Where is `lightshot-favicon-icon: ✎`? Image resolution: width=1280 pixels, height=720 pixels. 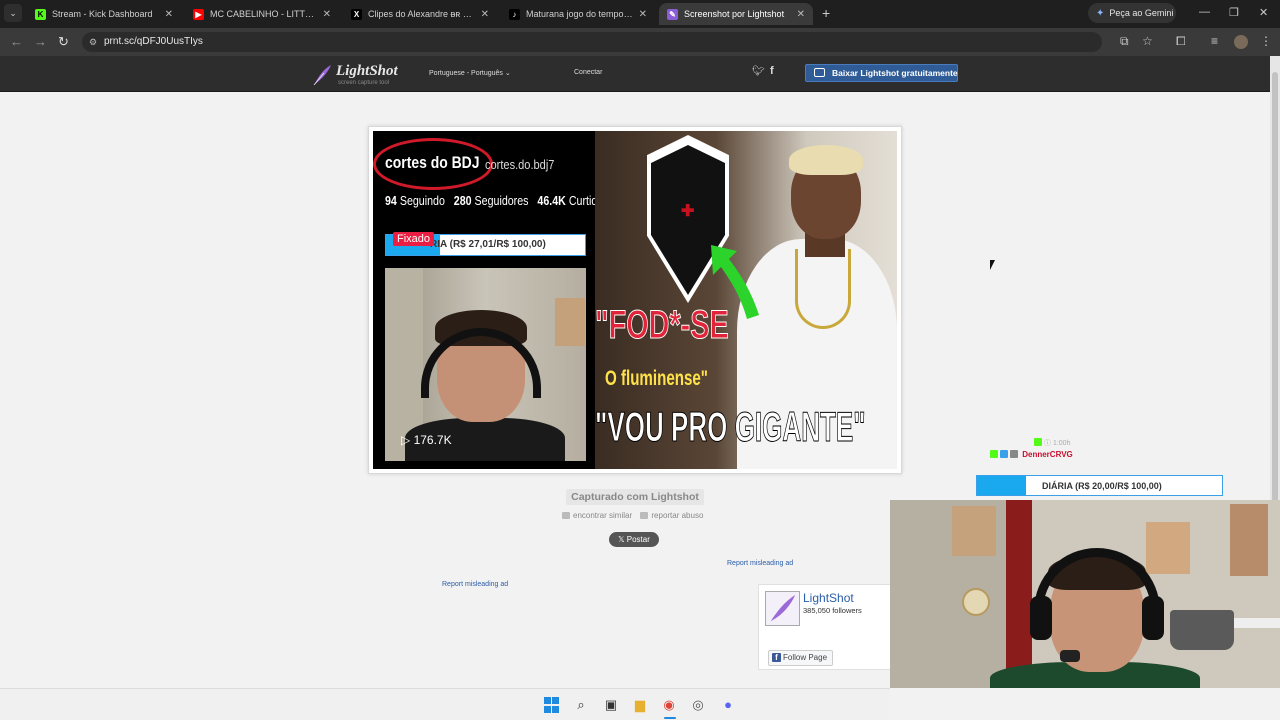
lightshot-favicon-icon: ✎ is located at coordinates (672, 14).